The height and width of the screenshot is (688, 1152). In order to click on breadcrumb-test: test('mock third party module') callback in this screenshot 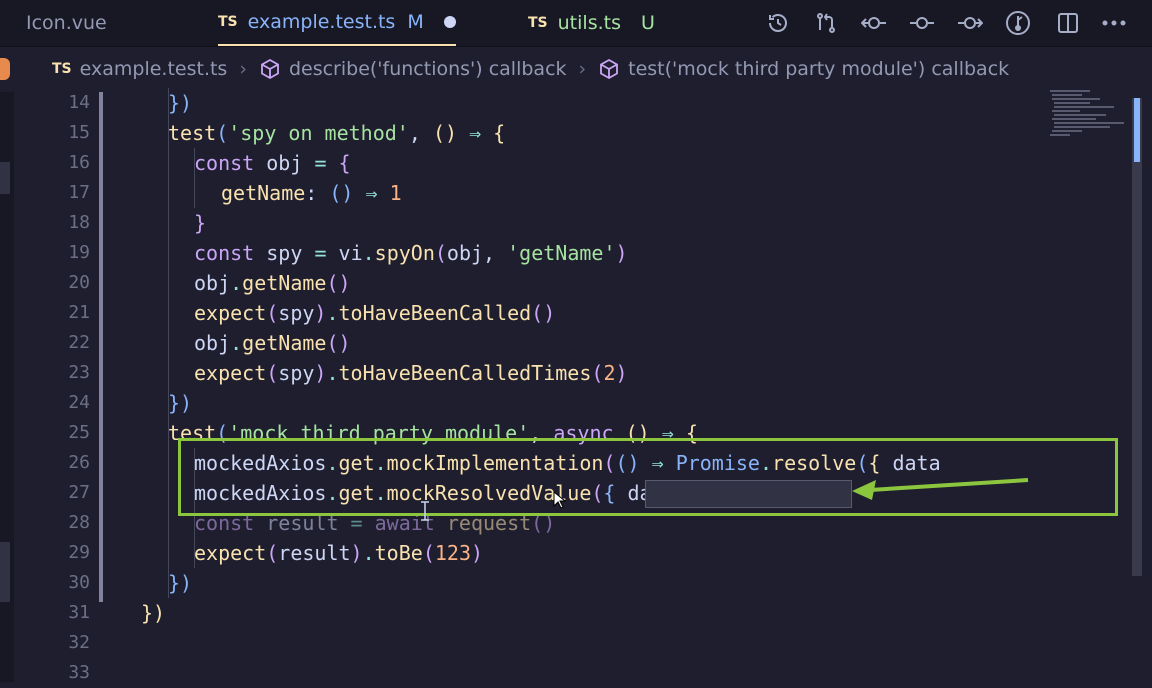, I will do `click(818, 69)`.